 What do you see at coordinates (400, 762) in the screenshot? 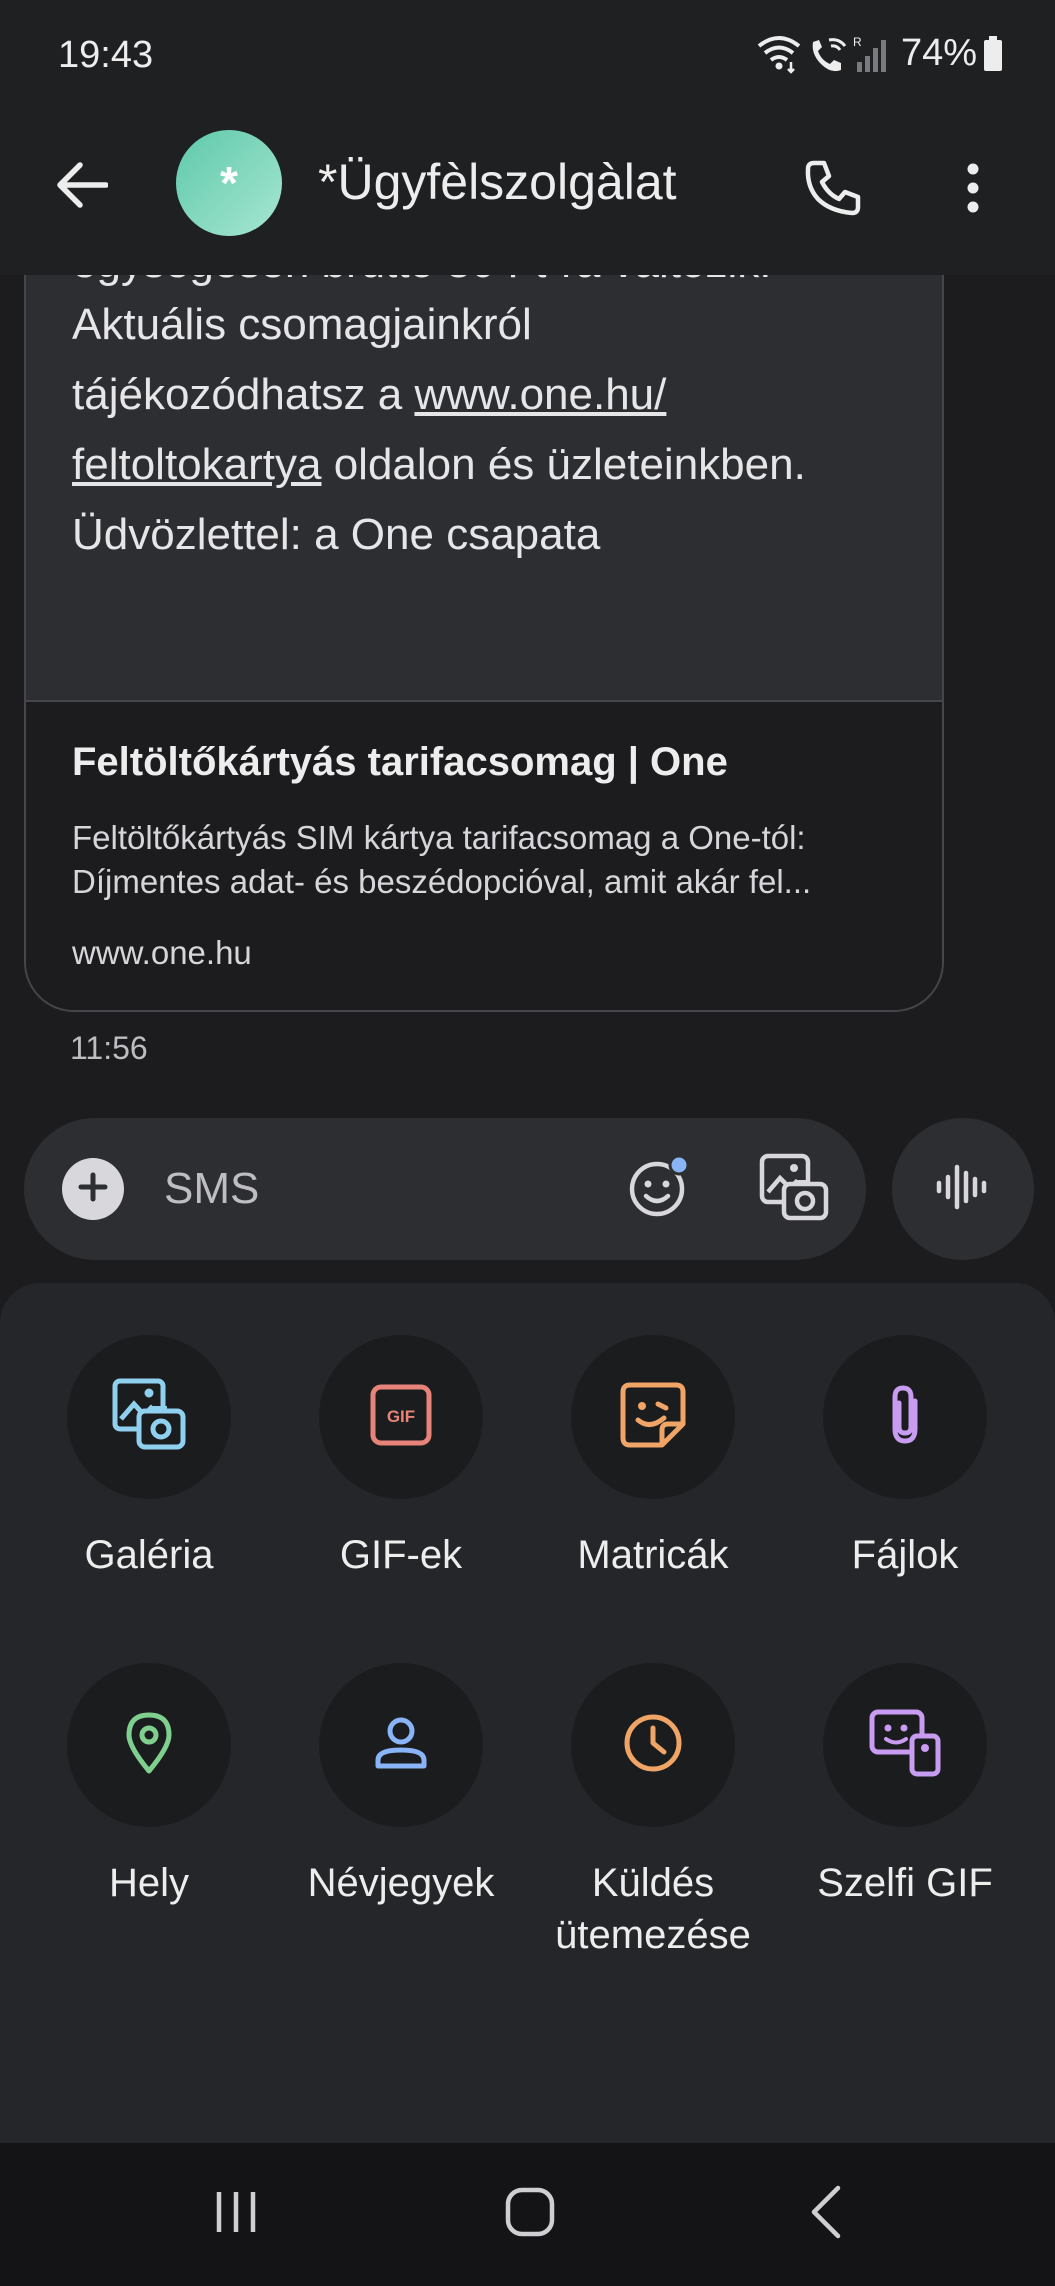
I see `link-preview-title: Feltöltőkártyás tarifacsomag | One` at bounding box center [400, 762].